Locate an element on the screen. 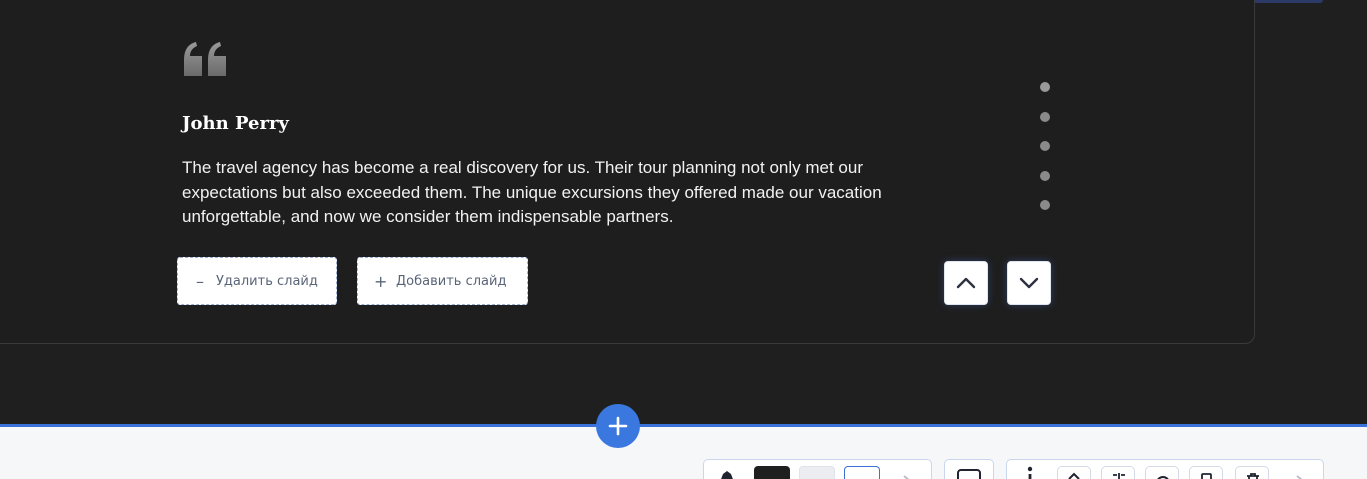 This screenshot has width=1367, height=479. move-up-icon is located at coordinates (1074, 472).